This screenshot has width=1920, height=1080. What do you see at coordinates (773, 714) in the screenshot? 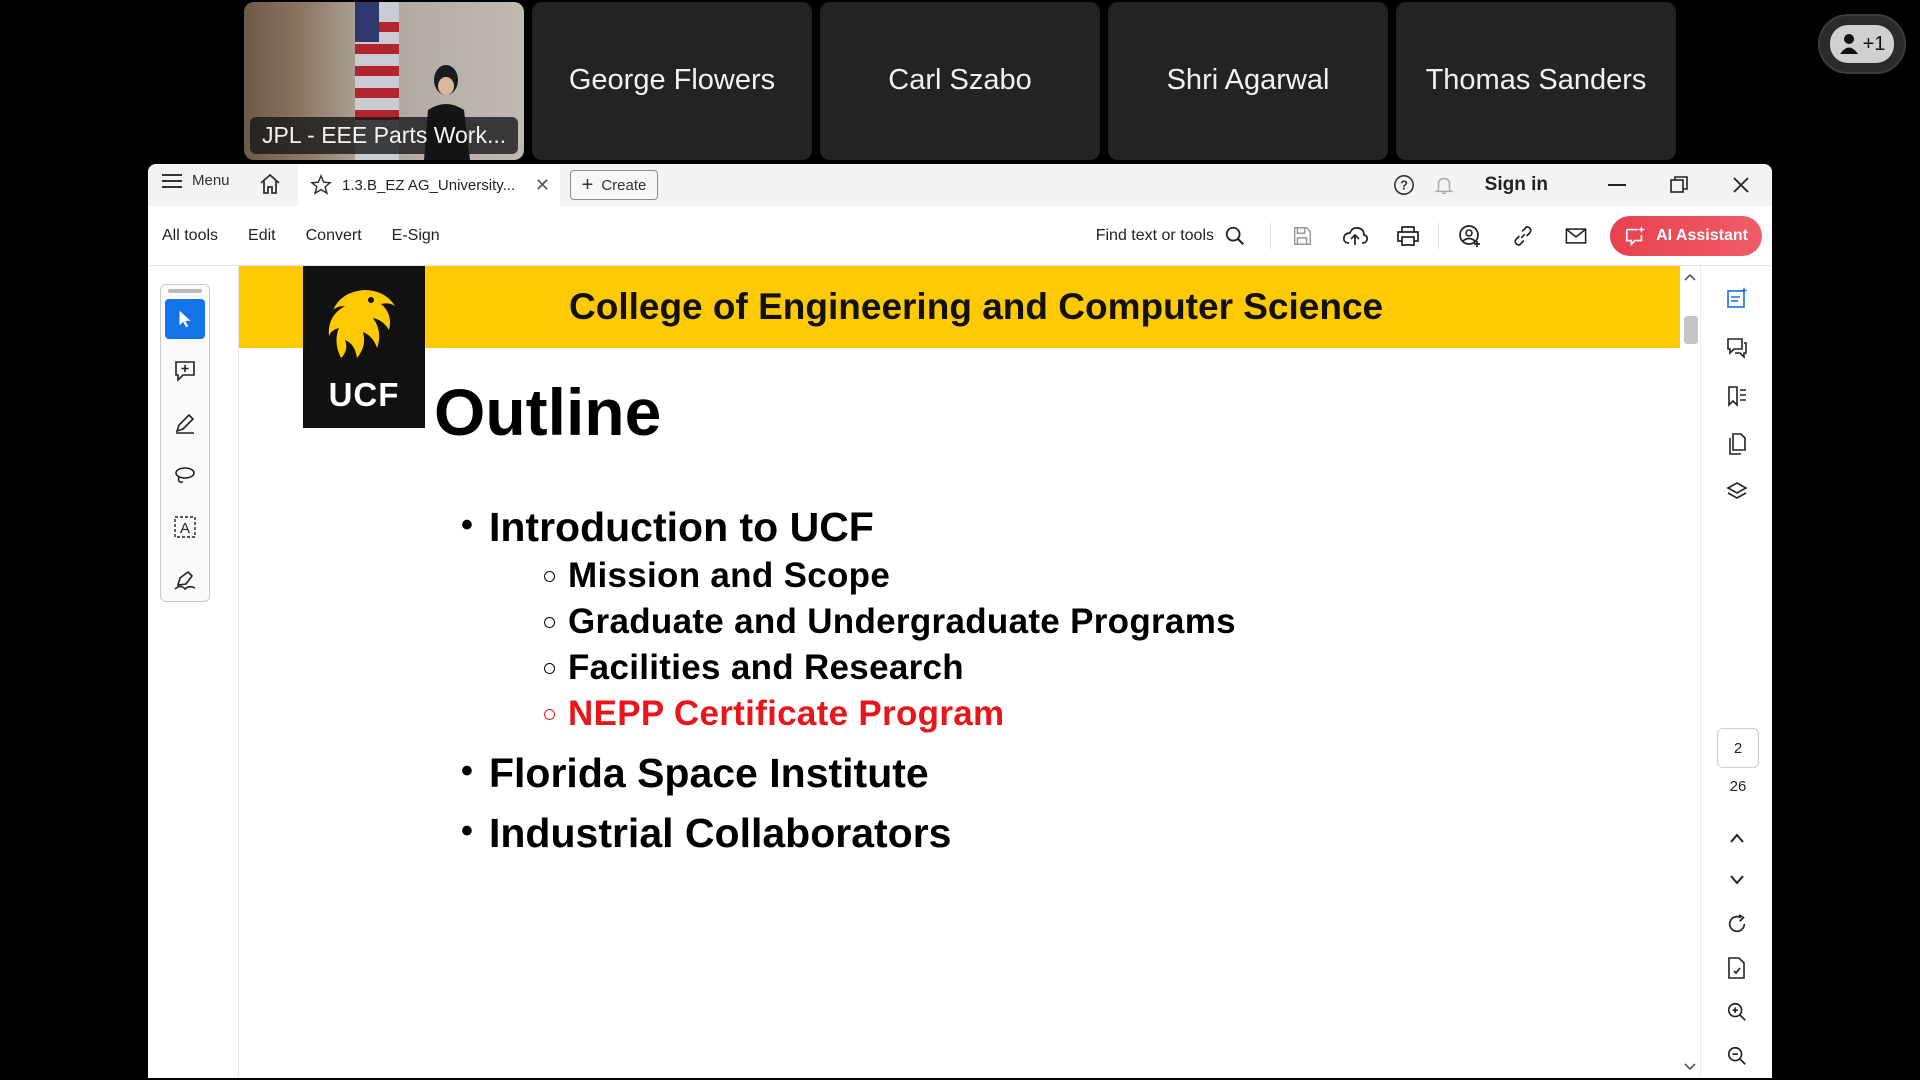
I see `sub-bullet-item-highlighted: NEPP Certificate Program` at bounding box center [773, 714].